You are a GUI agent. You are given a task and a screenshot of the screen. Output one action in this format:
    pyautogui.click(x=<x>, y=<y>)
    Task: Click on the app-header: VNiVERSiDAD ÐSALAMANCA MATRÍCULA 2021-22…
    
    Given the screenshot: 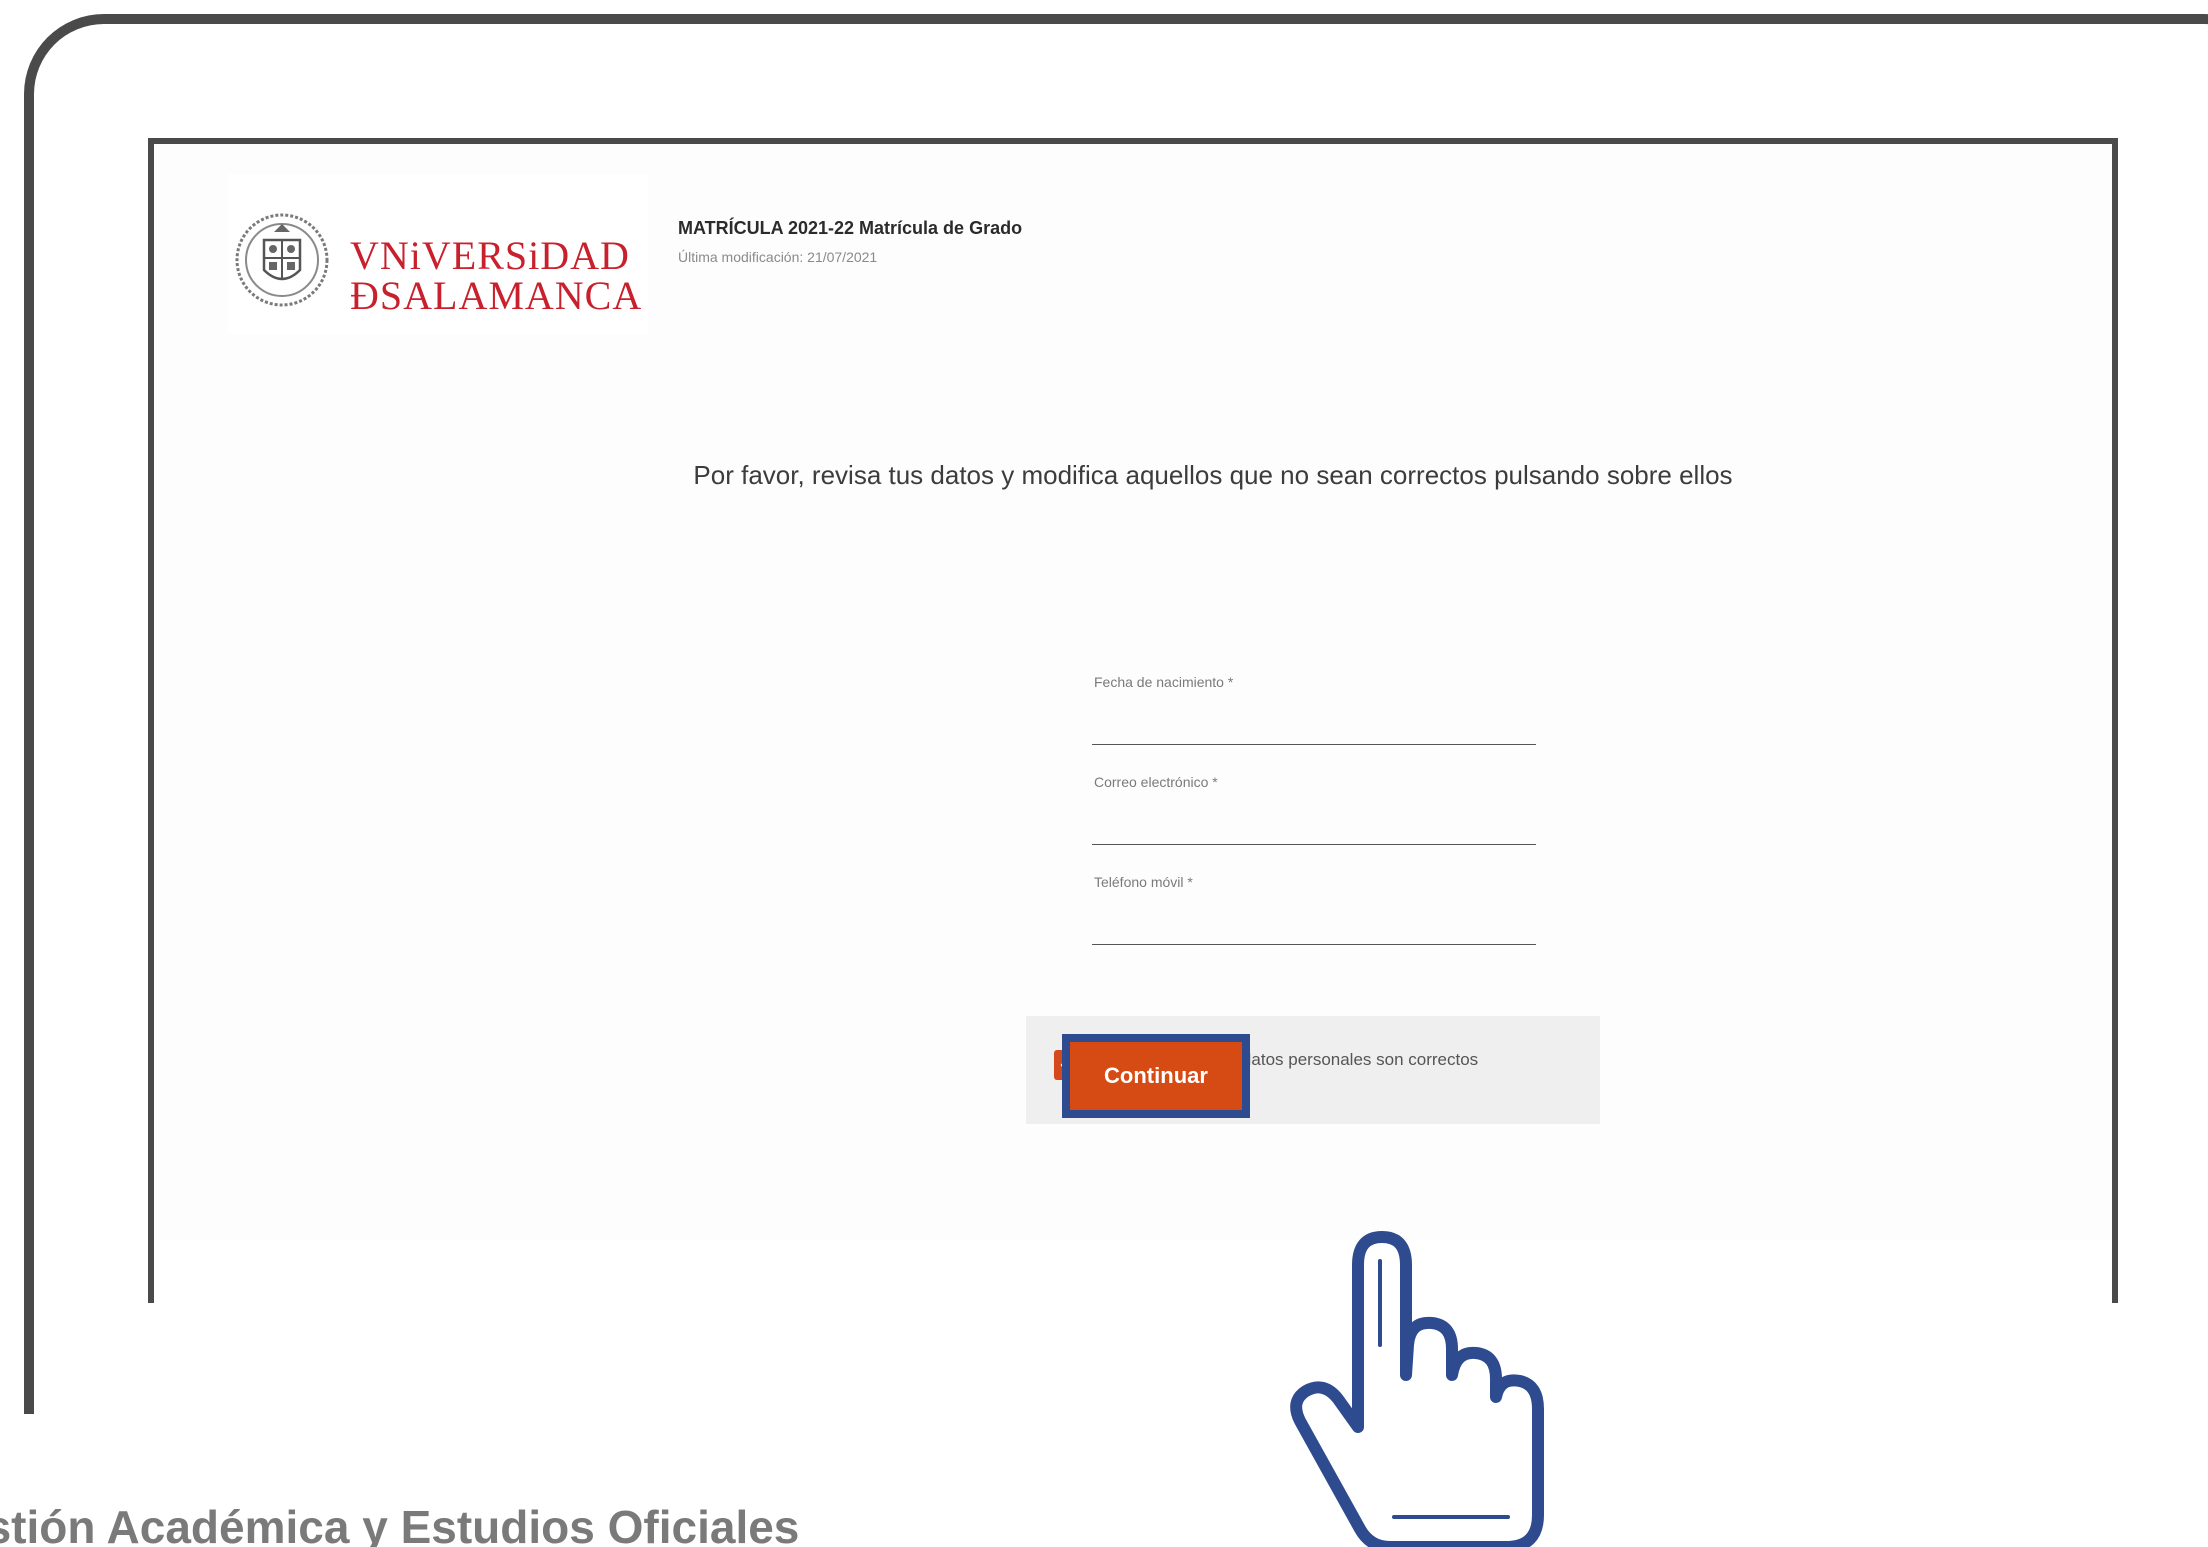 What is the action you would take?
    pyautogui.click(x=1133, y=244)
    